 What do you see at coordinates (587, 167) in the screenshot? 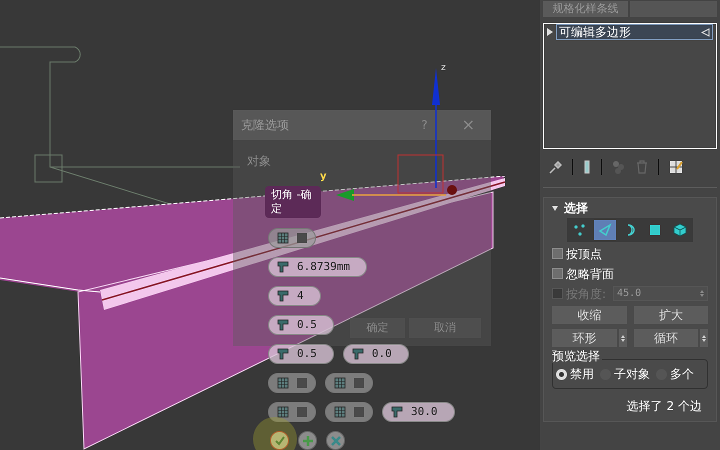
I see `test-tube-icon` at bounding box center [587, 167].